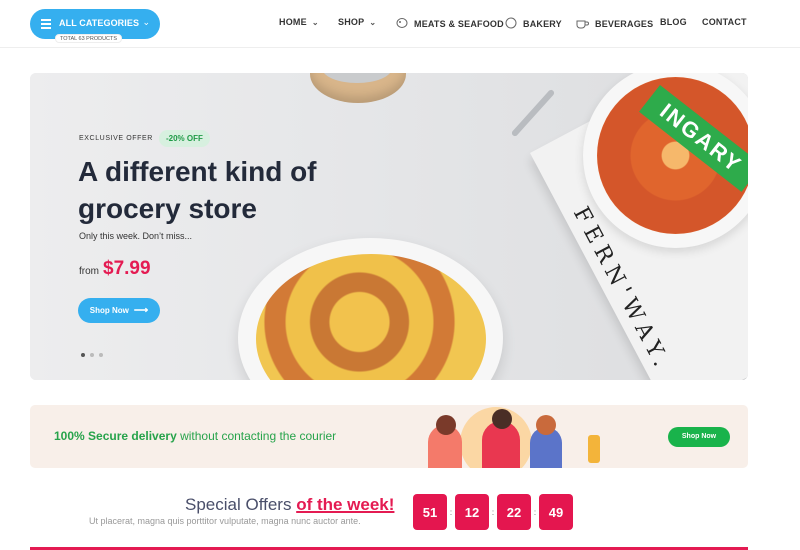 Image resolution: width=800 pixels, height=550 pixels. What do you see at coordinates (699, 437) in the screenshot?
I see `delivery-shop-now-button: Shop Now` at bounding box center [699, 437].